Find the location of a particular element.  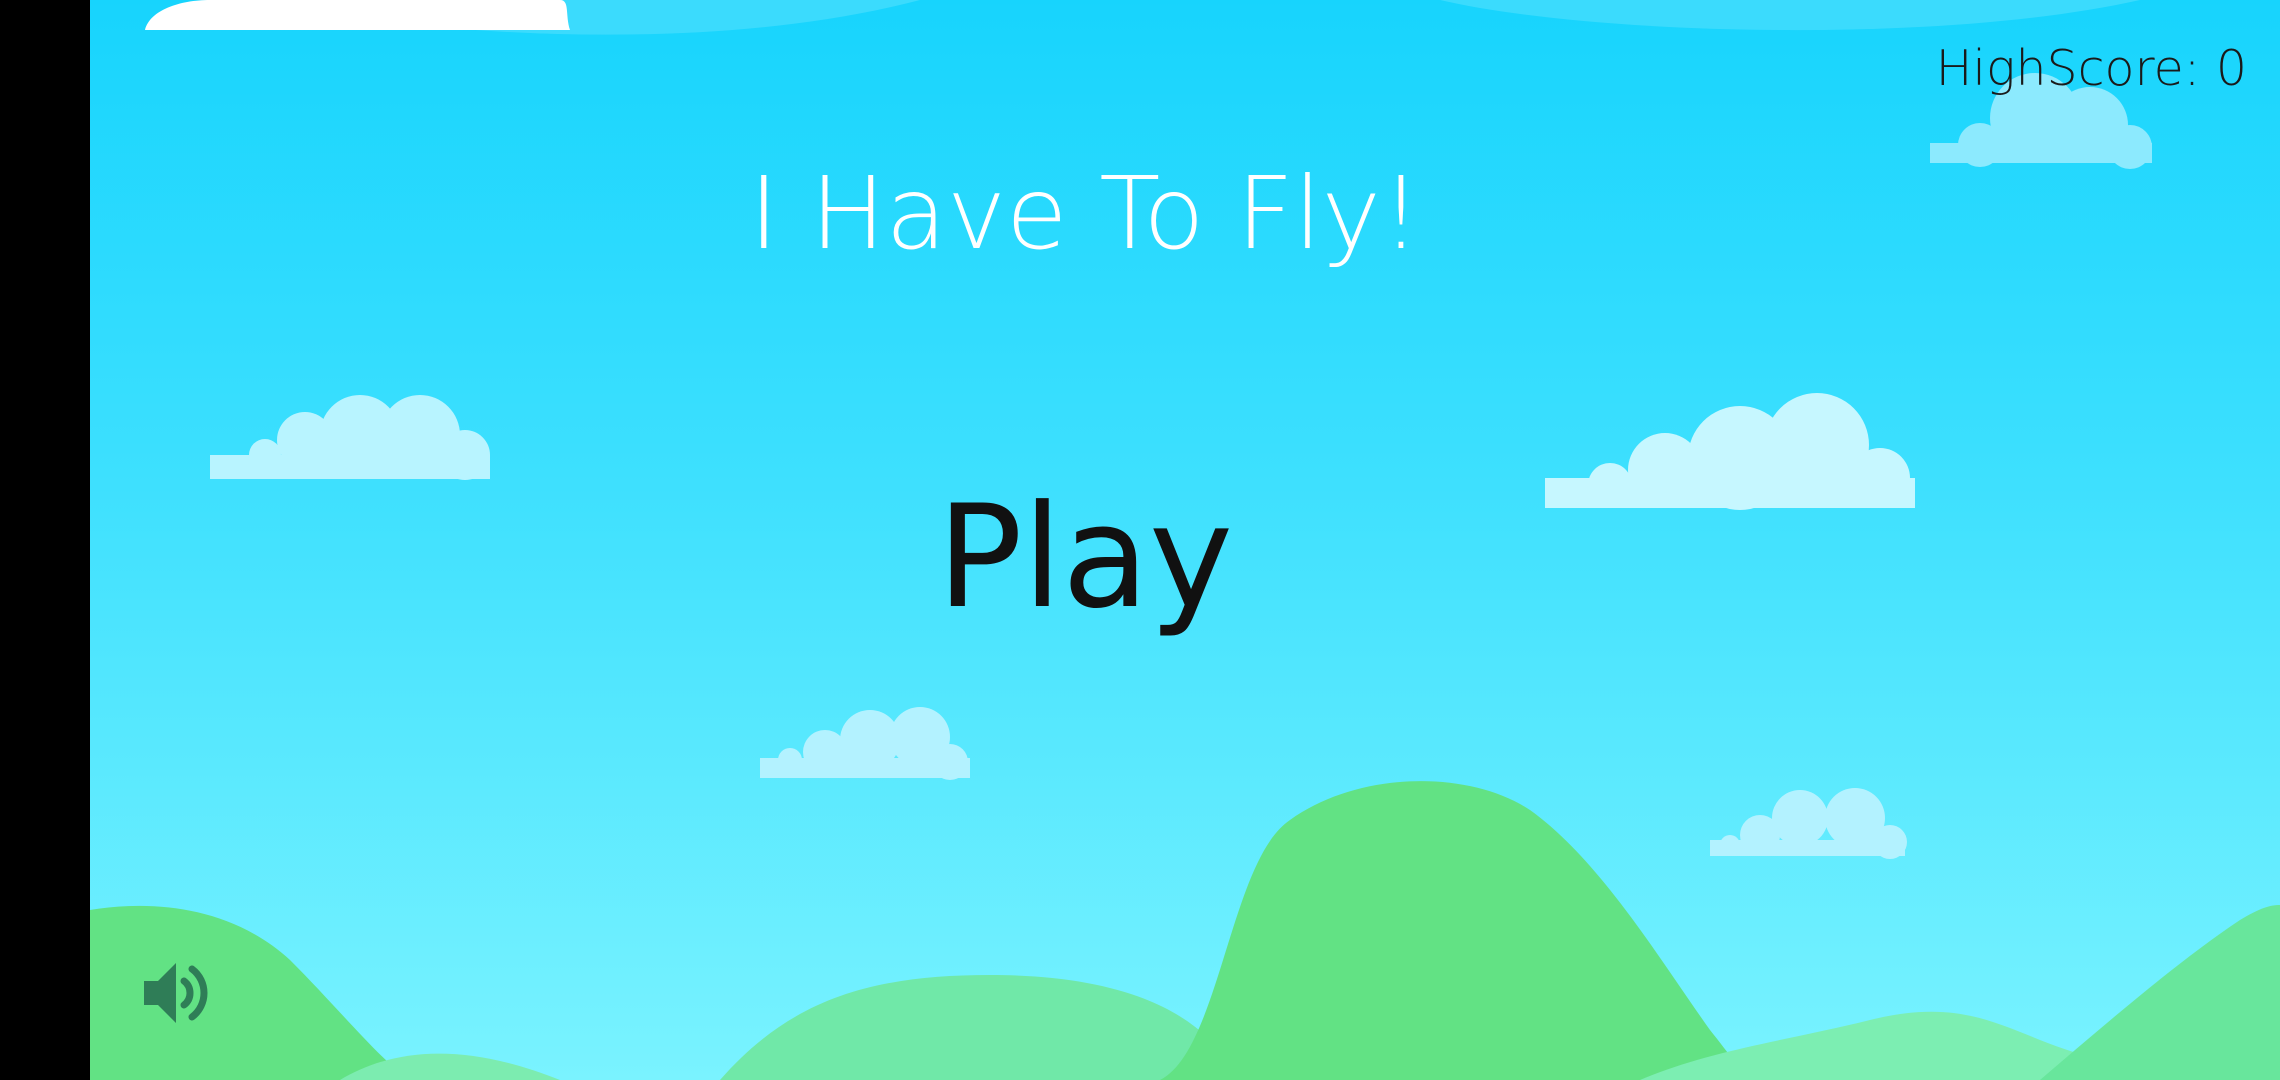

cloud-lower-right is located at coordinates (1808, 823).